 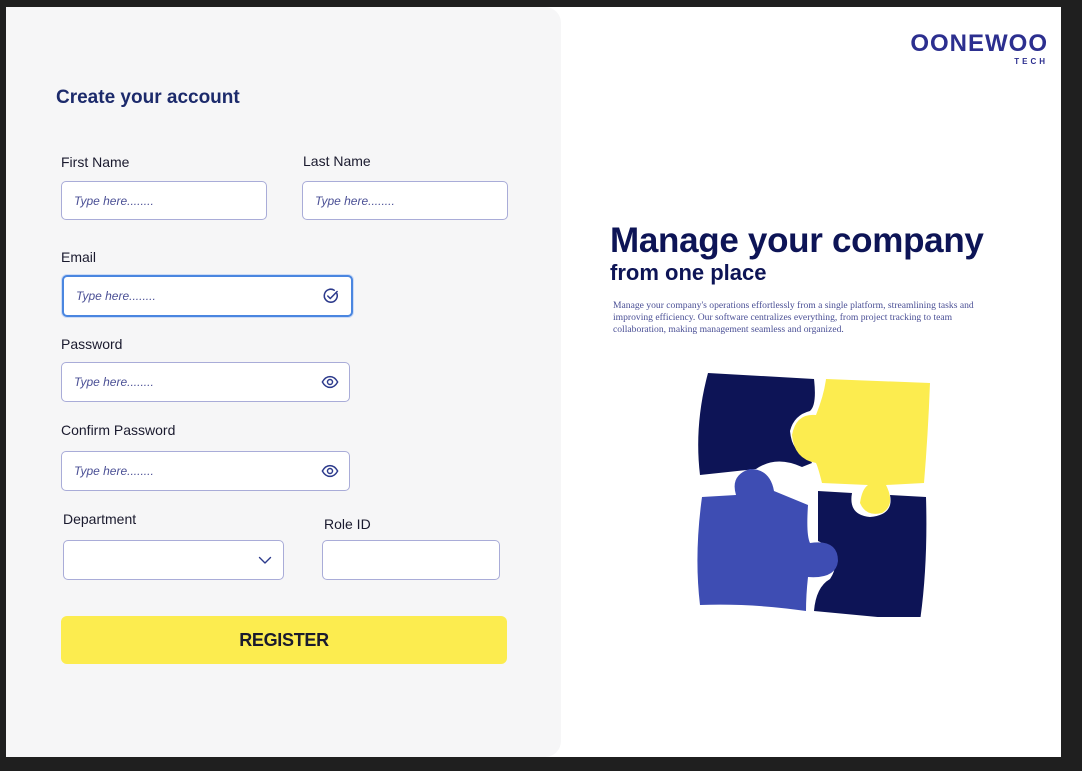 What do you see at coordinates (979, 43) in the screenshot?
I see `logo-text: OONEWOO` at bounding box center [979, 43].